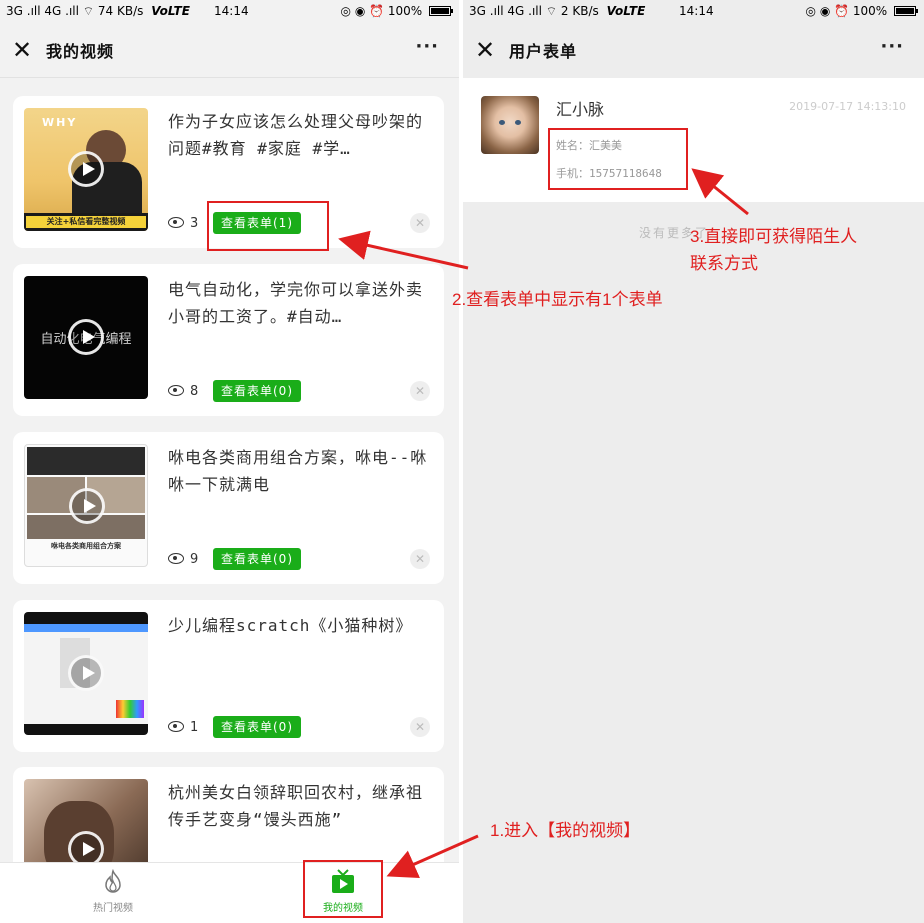  What do you see at coordinates (565, 830) in the screenshot?
I see `annotation-step1: 1.进入【我的视频】` at bounding box center [565, 830].